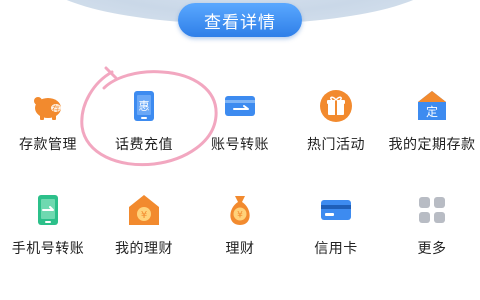  I want to click on menu-item-label: 话费充值, so click(144, 145).